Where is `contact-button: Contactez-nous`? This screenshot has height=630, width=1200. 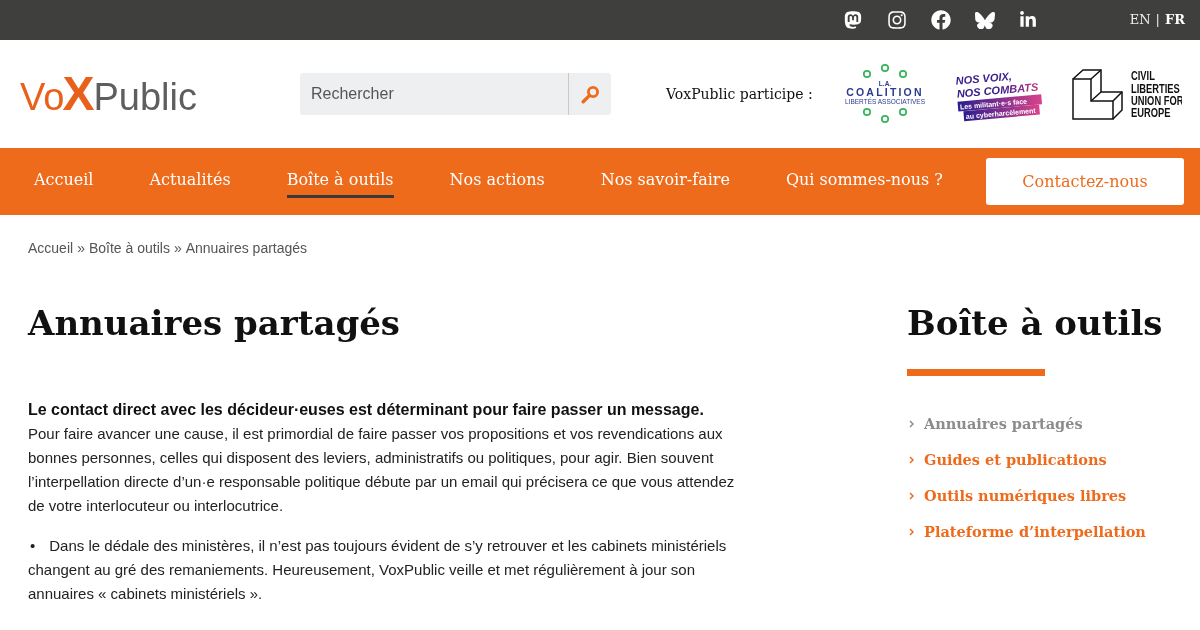
contact-button: Contactez-nous is located at coordinates (1085, 181).